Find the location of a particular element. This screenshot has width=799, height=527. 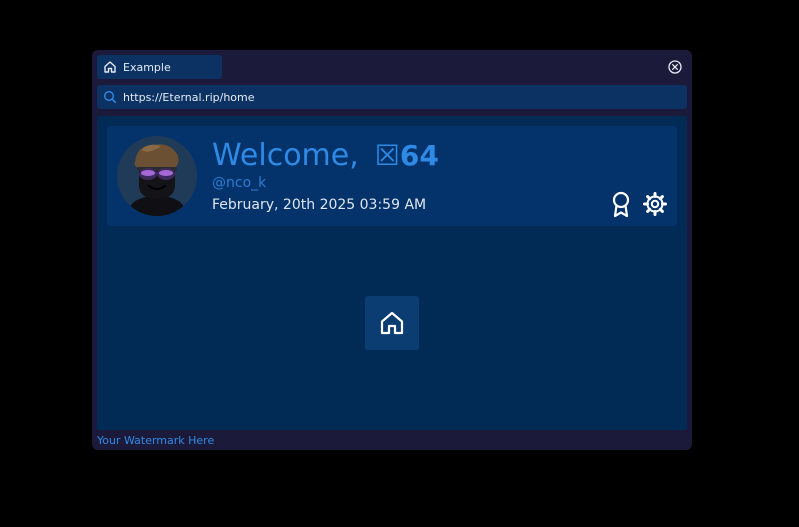

url-text: https://Eternal.rip/home is located at coordinates (189, 97).